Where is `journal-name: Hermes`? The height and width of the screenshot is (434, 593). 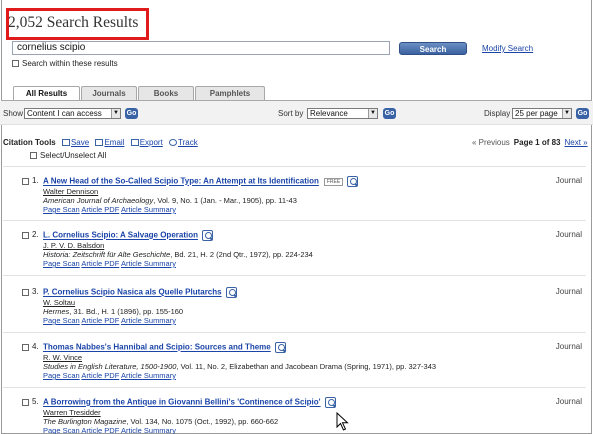
journal-name: Hermes is located at coordinates (56, 311).